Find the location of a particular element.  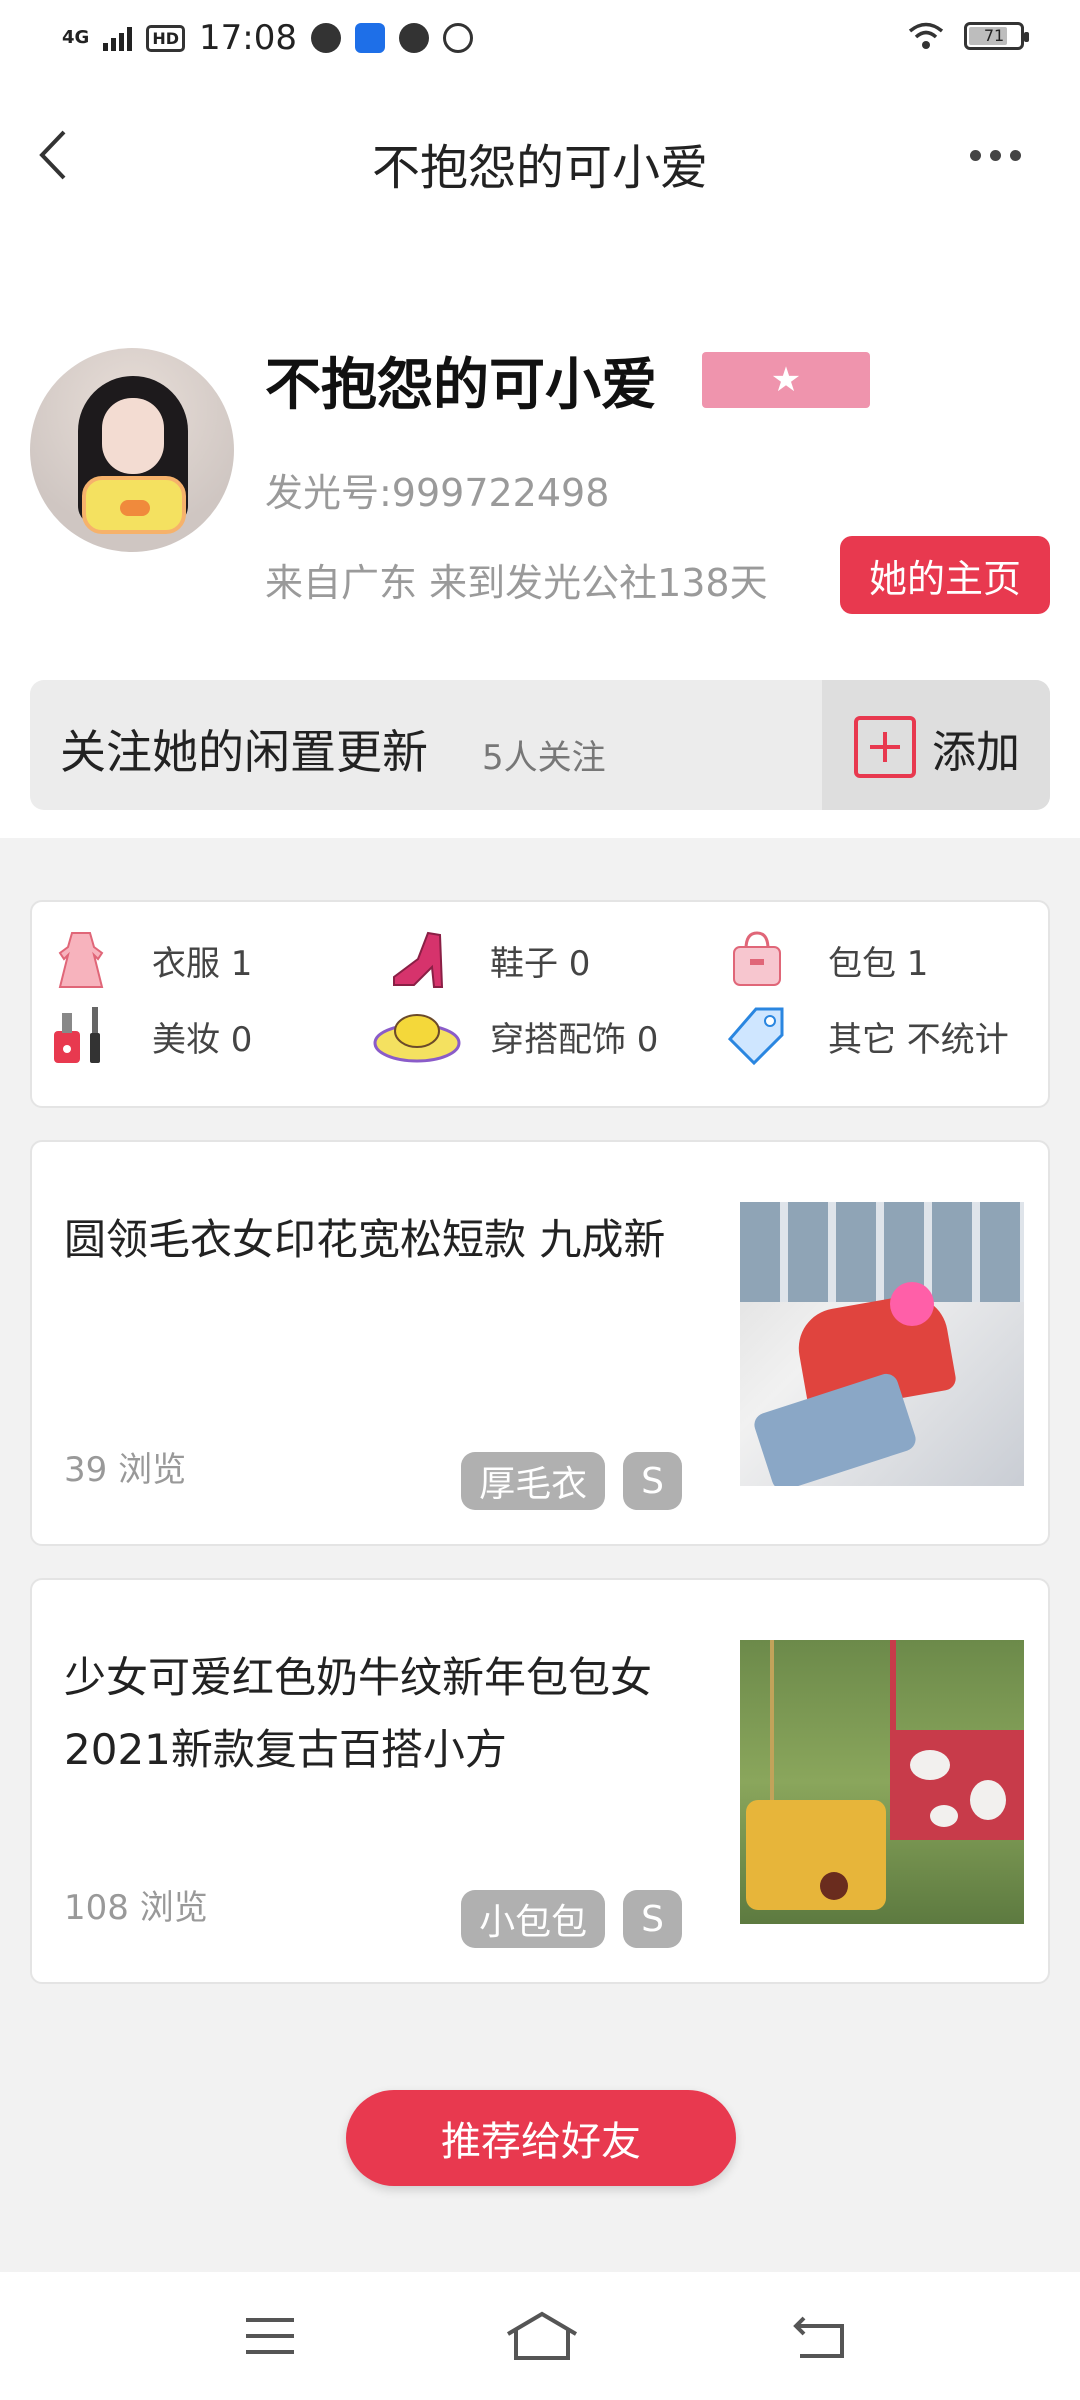

listing-views: 39 浏览 is located at coordinates (125, 1470).